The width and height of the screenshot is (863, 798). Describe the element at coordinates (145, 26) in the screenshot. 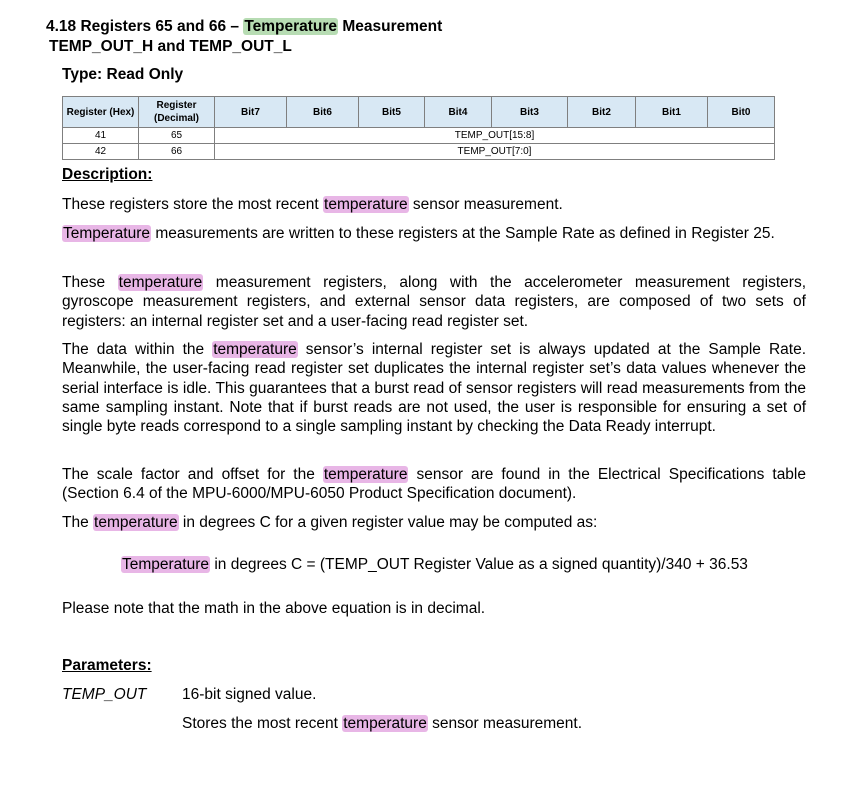

I see `heading-prefix: 4.18 Registers 65 and 66 –` at that location.